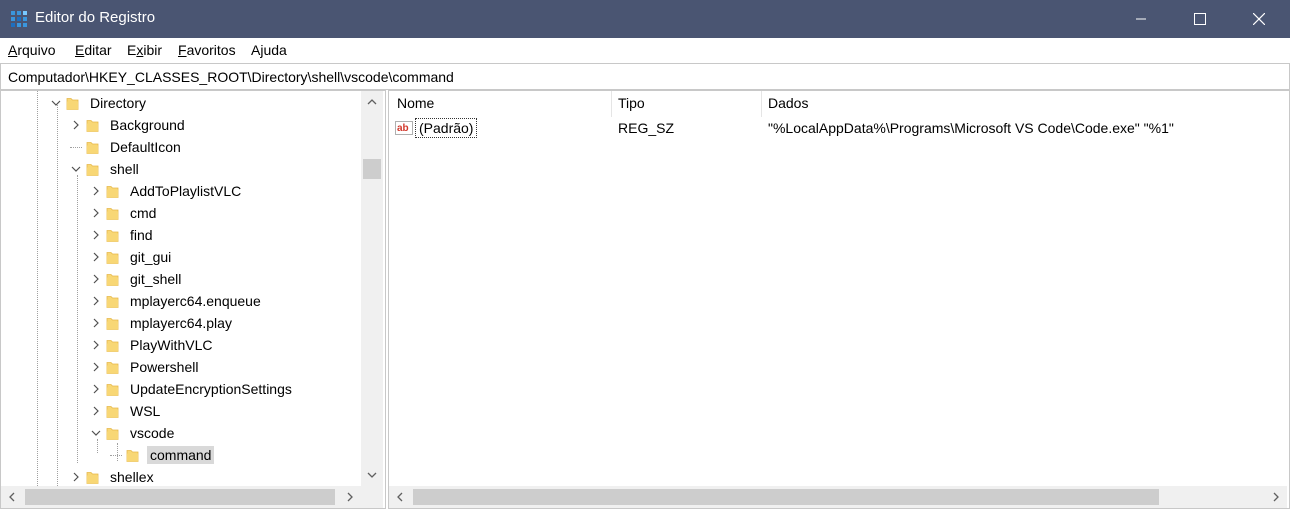 Image resolution: width=1290 pixels, height=509 pixels. Describe the element at coordinates (144, 50) in the screenshot. I see `menu-exibir: Exibir` at that location.